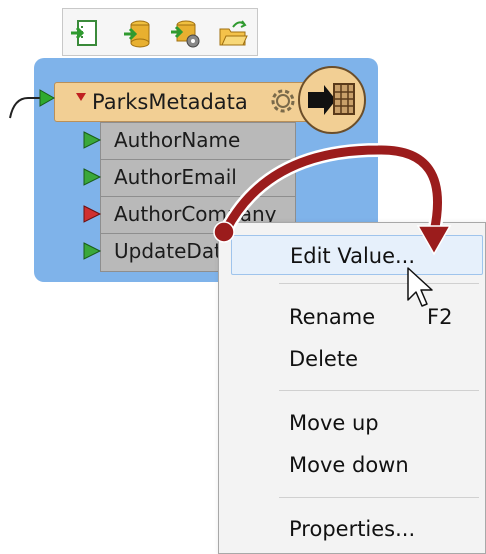  What do you see at coordinates (332, 317) in the screenshot?
I see `menu-item-label: Rename` at bounding box center [332, 317].